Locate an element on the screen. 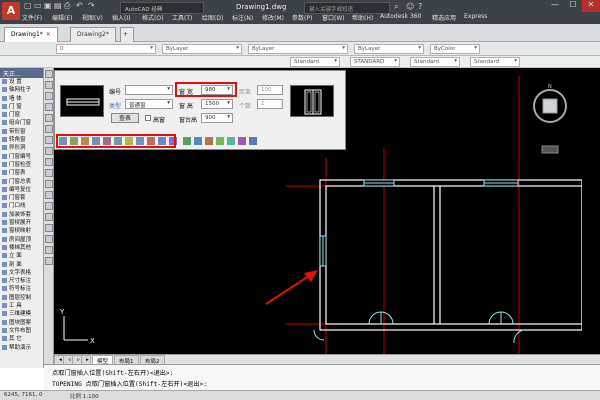 This screenshot has height=400, width=600. palette-item: 轴网柱子 is located at coordinates (21, 90).